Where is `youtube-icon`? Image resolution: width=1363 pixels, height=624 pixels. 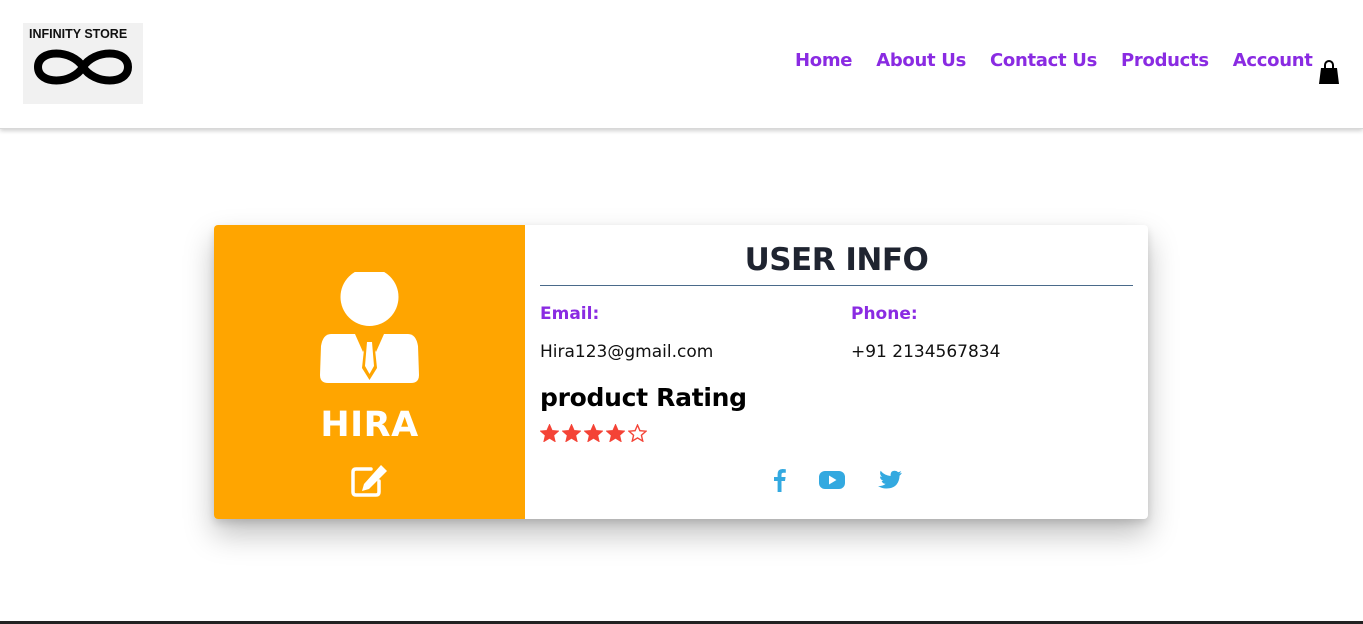 youtube-icon is located at coordinates (832, 480).